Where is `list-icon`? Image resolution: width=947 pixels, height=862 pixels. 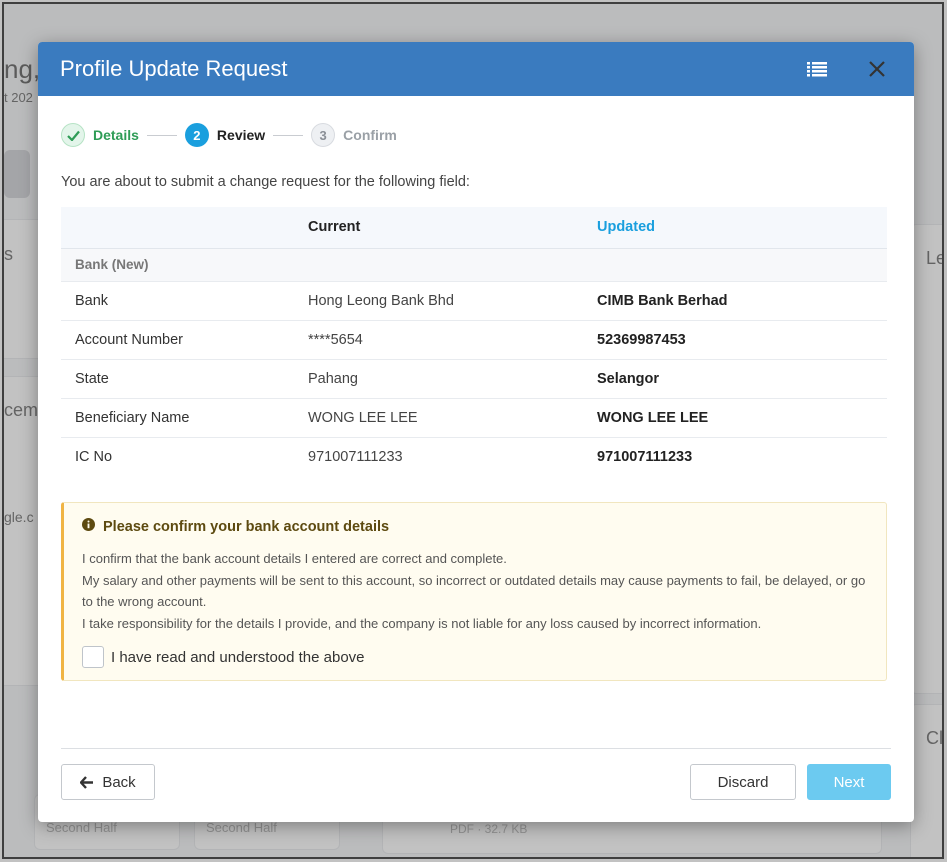
list-icon is located at coordinates (817, 69).